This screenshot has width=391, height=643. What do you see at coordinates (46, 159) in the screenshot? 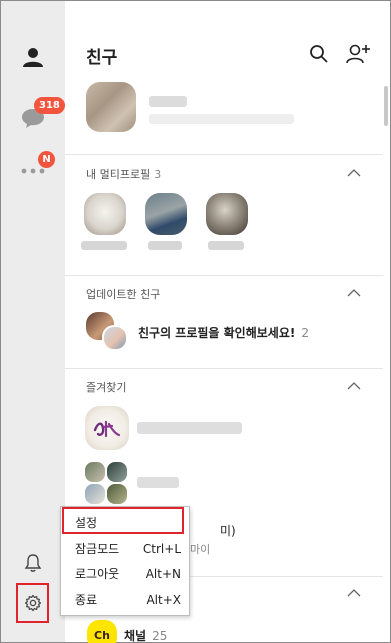
I see `new-badge: N` at bounding box center [46, 159].